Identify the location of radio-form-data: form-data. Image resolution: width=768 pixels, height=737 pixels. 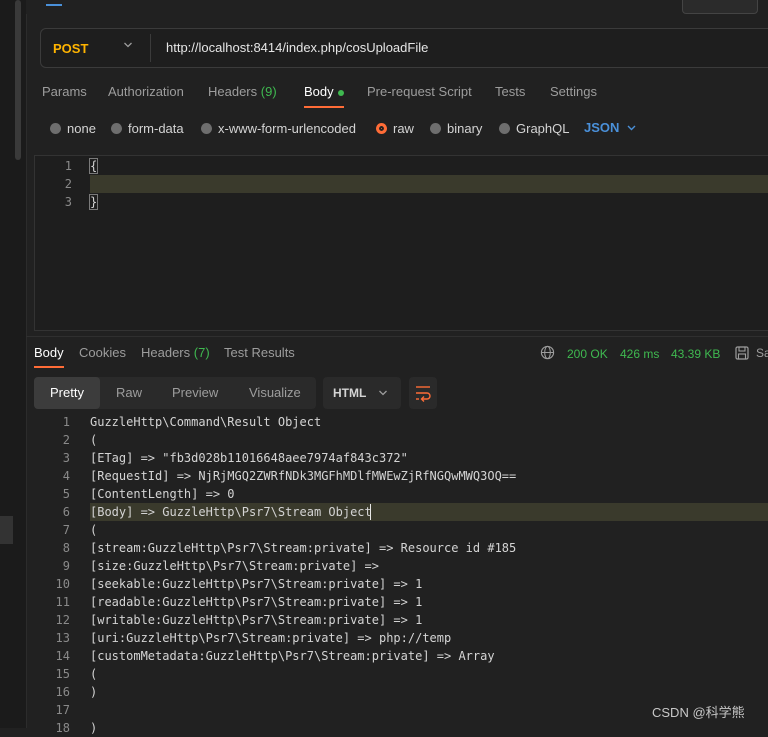
(147, 128).